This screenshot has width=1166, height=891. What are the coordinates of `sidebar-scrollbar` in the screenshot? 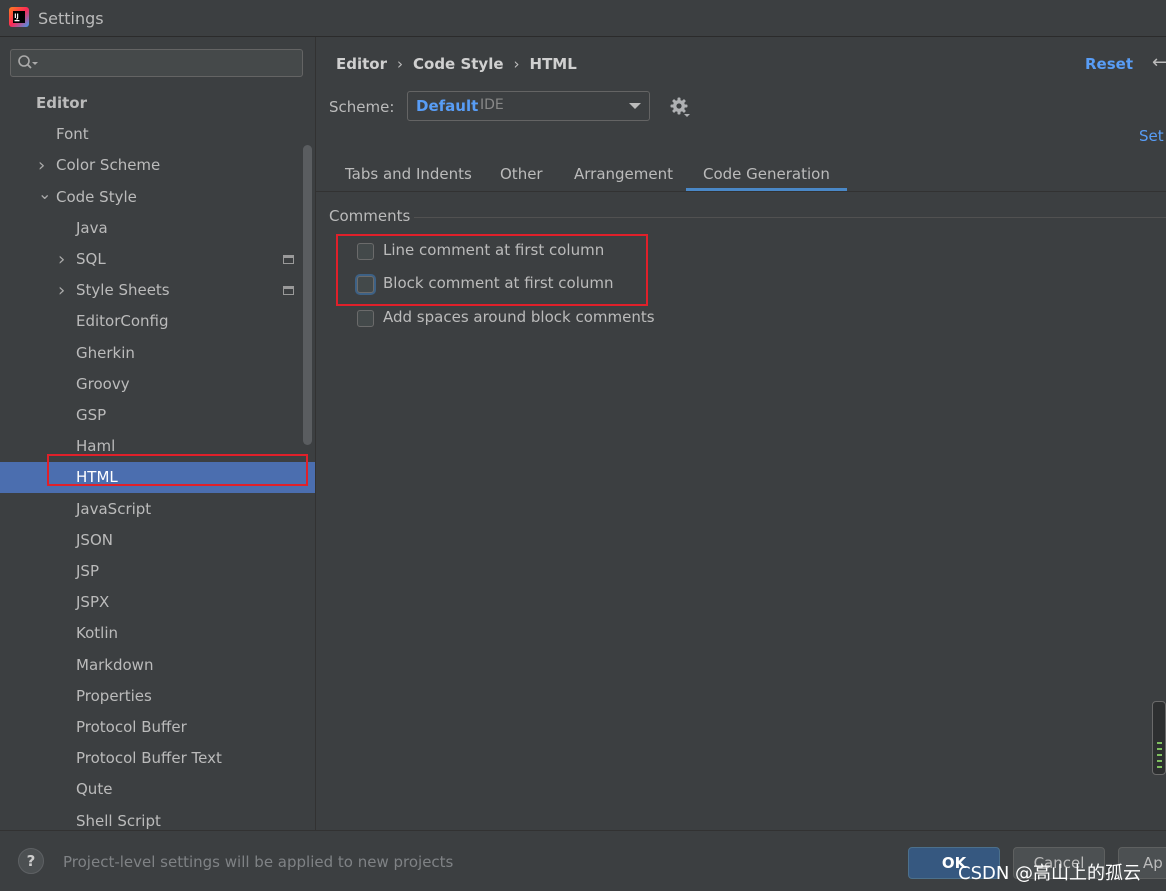 It's located at (307, 295).